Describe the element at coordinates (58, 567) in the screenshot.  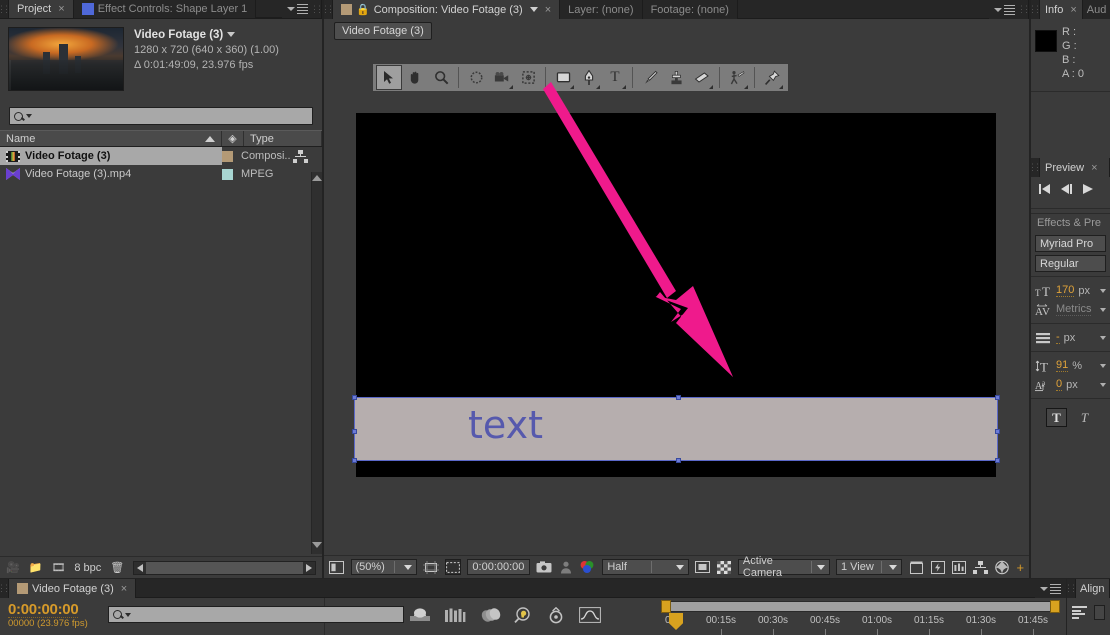
I see `new-footage-icon: 🎞` at that location.